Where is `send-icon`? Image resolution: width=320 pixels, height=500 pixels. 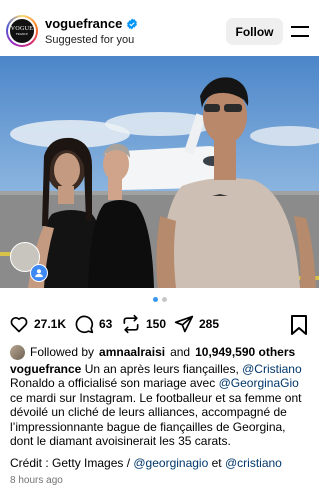 send-icon is located at coordinates (184, 324).